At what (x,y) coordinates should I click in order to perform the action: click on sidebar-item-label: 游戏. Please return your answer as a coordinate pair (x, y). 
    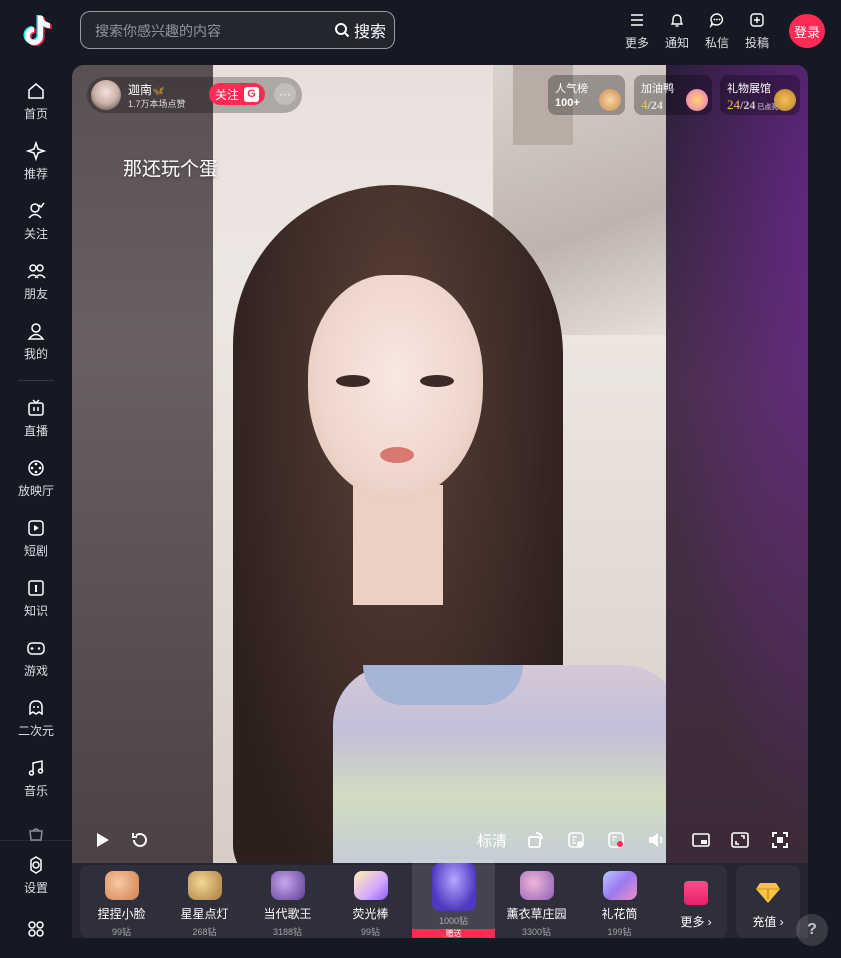
    Looking at the image, I should click on (35, 670).